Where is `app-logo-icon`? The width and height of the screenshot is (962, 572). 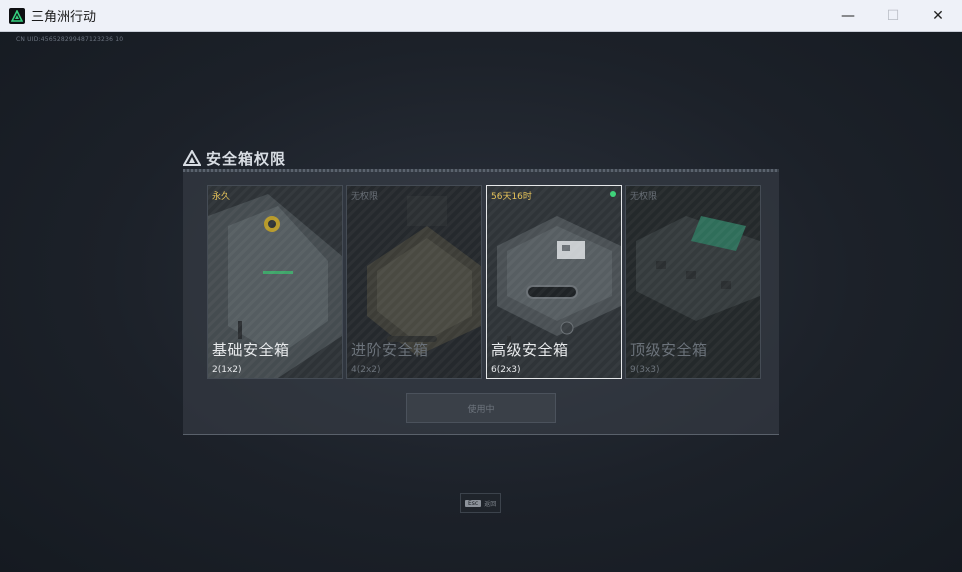
app-logo-icon is located at coordinates (17, 15).